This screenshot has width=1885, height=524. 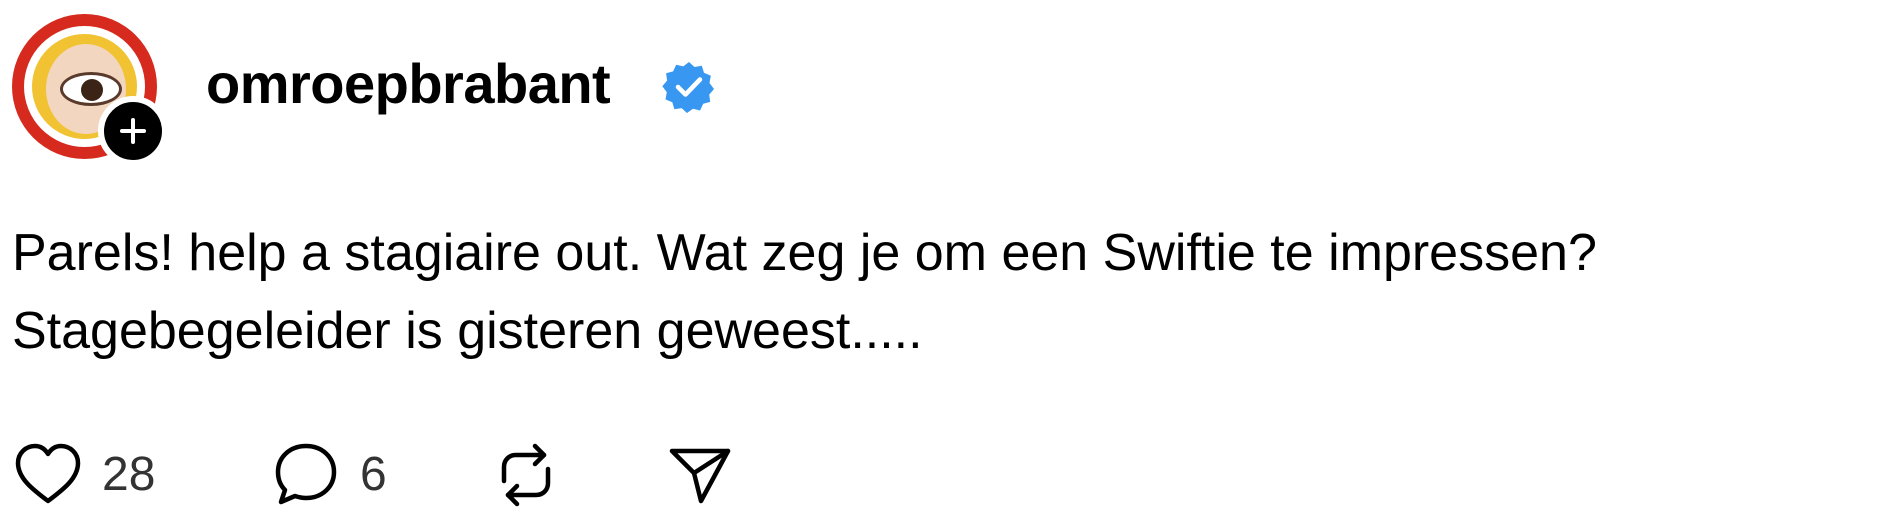 What do you see at coordinates (129, 474) in the screenshot?
I see `like-count: 28` at bounding box center [129, 474].